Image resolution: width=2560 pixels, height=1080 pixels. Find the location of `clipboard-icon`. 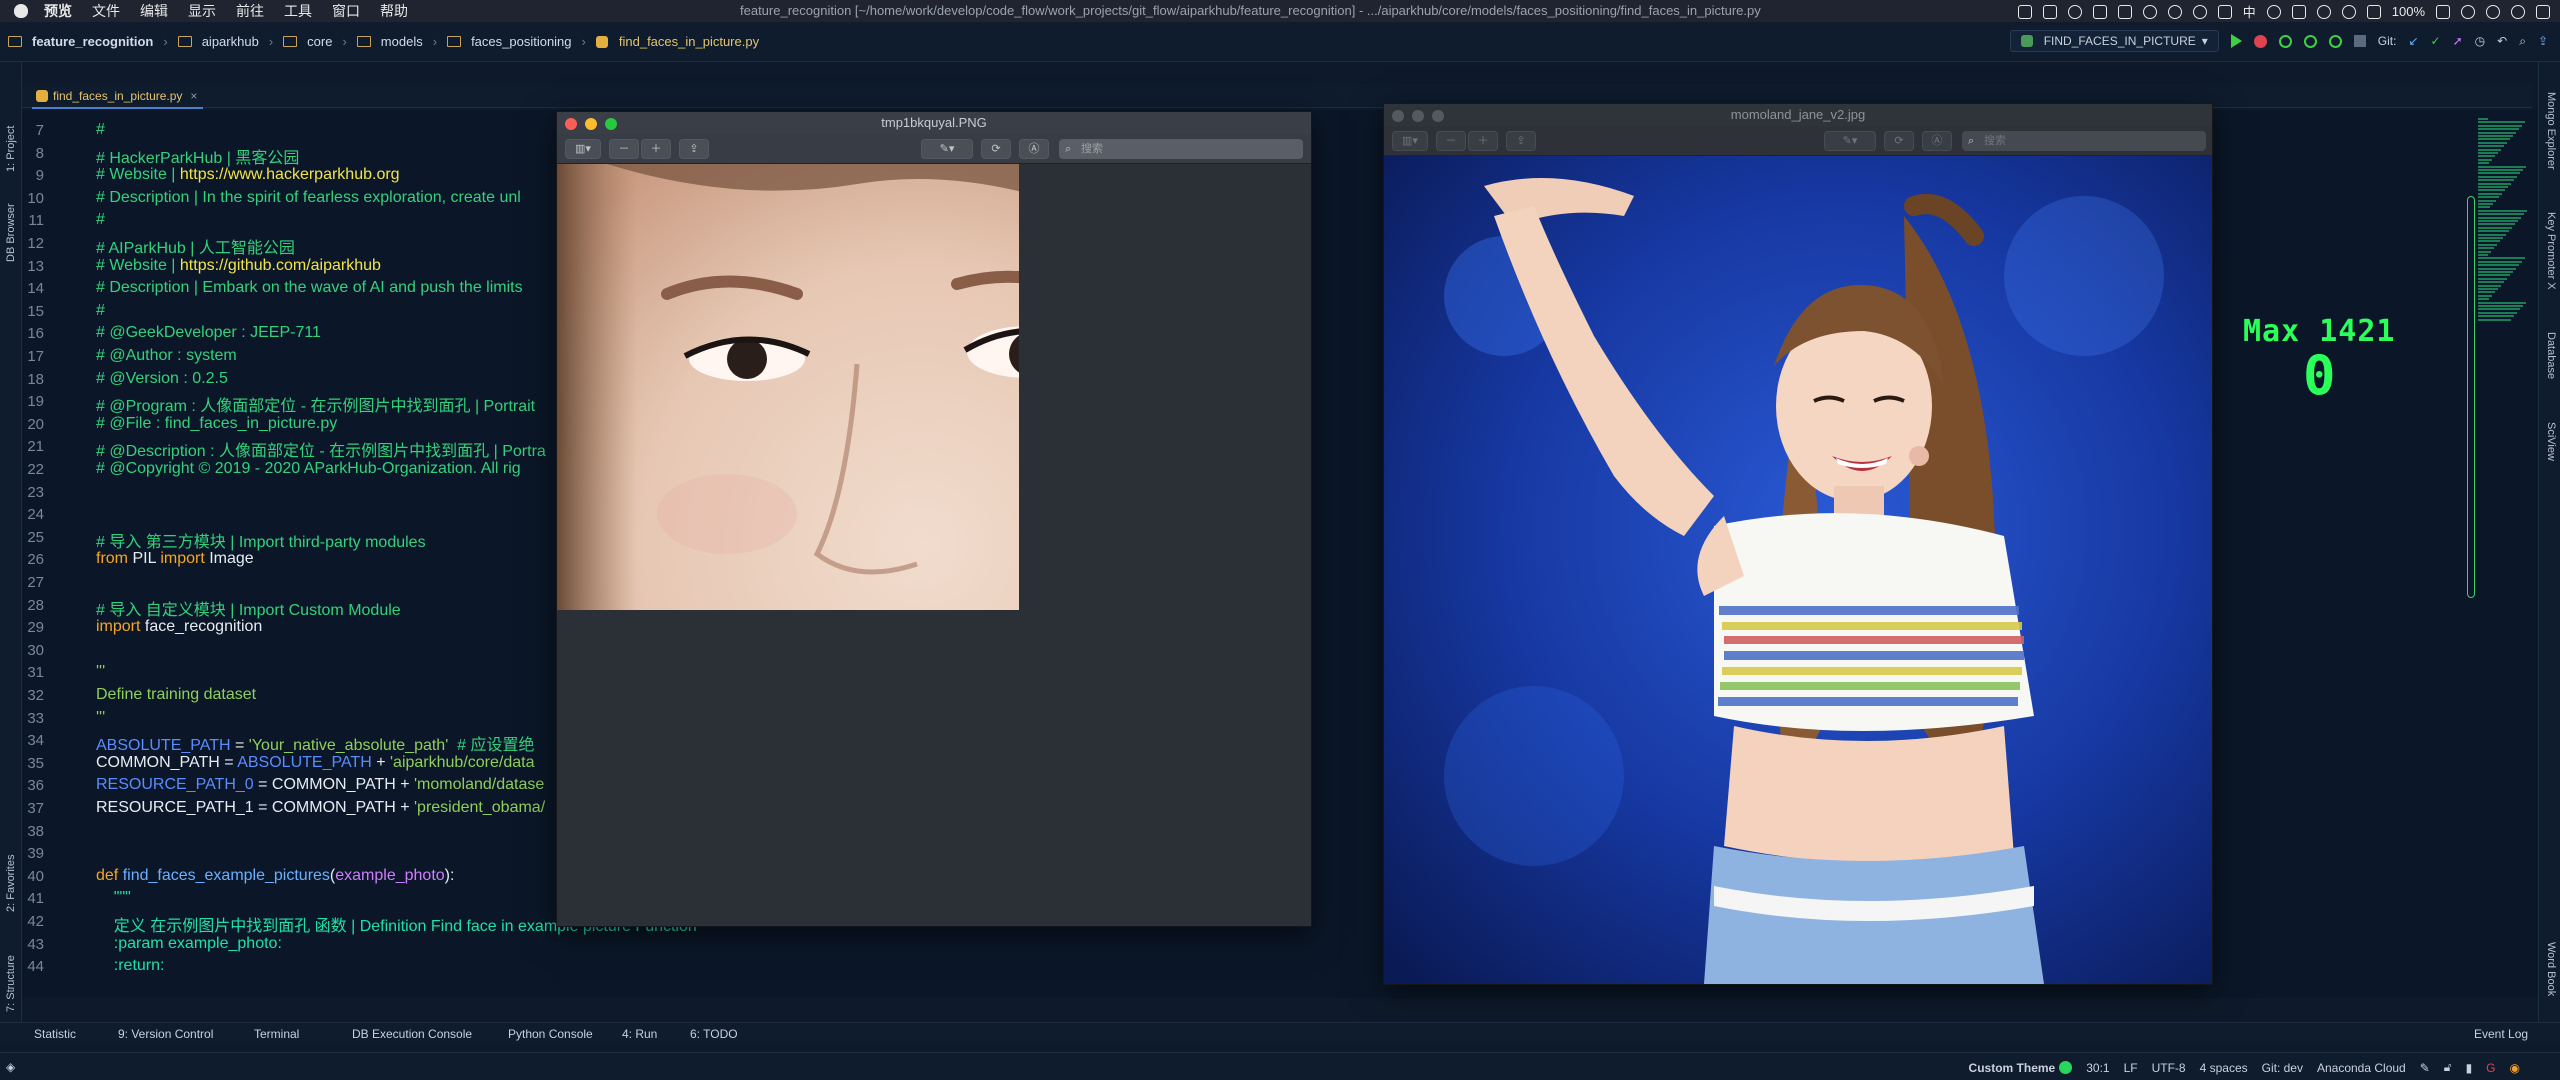

clipboard-icon is located at coordinates (2124, 11).